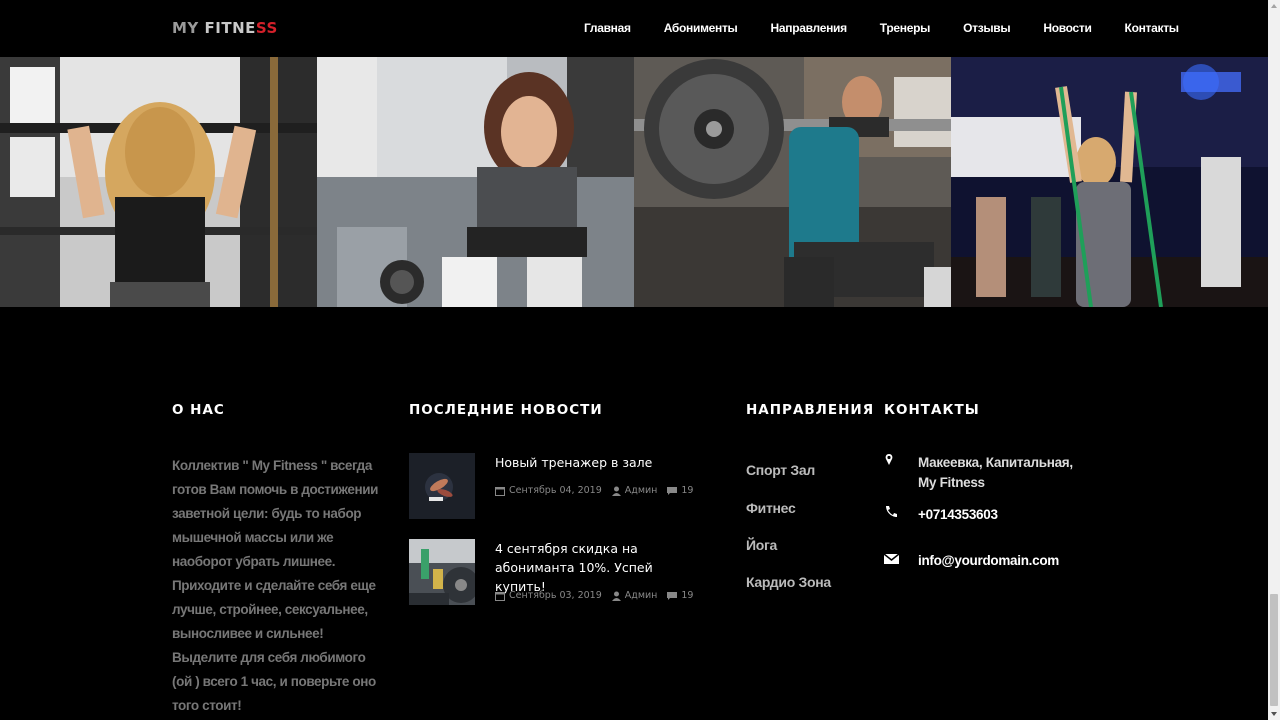  Describe the element at coordinates (889, 459) in the screenshot. I see `map-marker-icon` at that location.